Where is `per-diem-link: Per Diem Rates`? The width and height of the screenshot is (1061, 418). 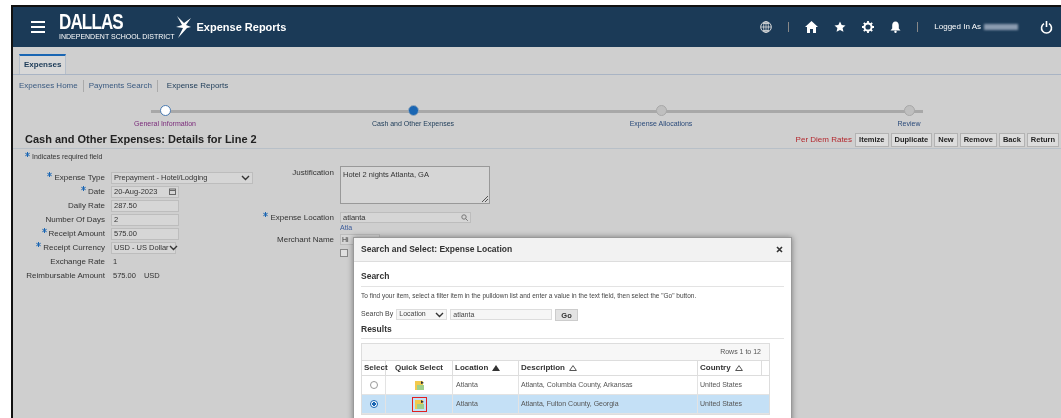
per-diem-link: Per Diem Rates is located at coordinates (824, 139).